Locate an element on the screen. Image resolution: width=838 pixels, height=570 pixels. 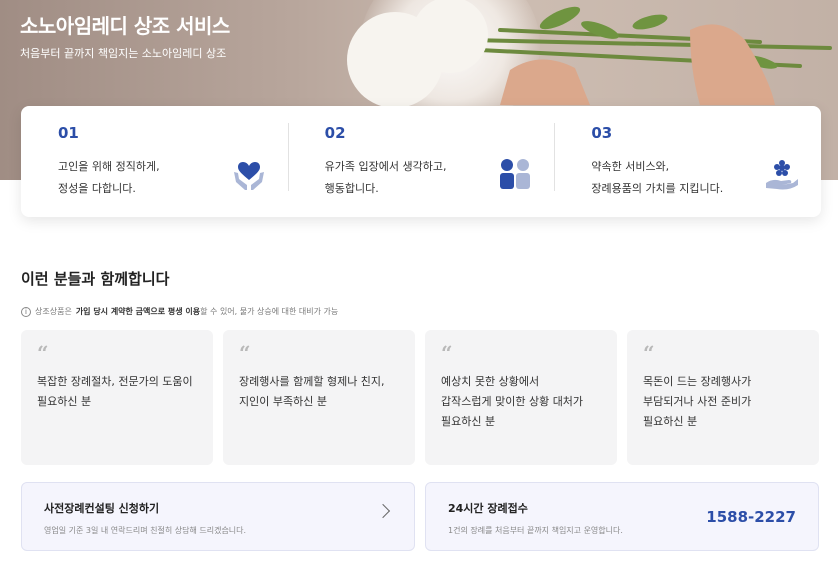
audience-card: “ 목돈이 드는 장례행사가 부담되거나 사전 준비가 필요하신 분 is located at coordinates (723, 397).